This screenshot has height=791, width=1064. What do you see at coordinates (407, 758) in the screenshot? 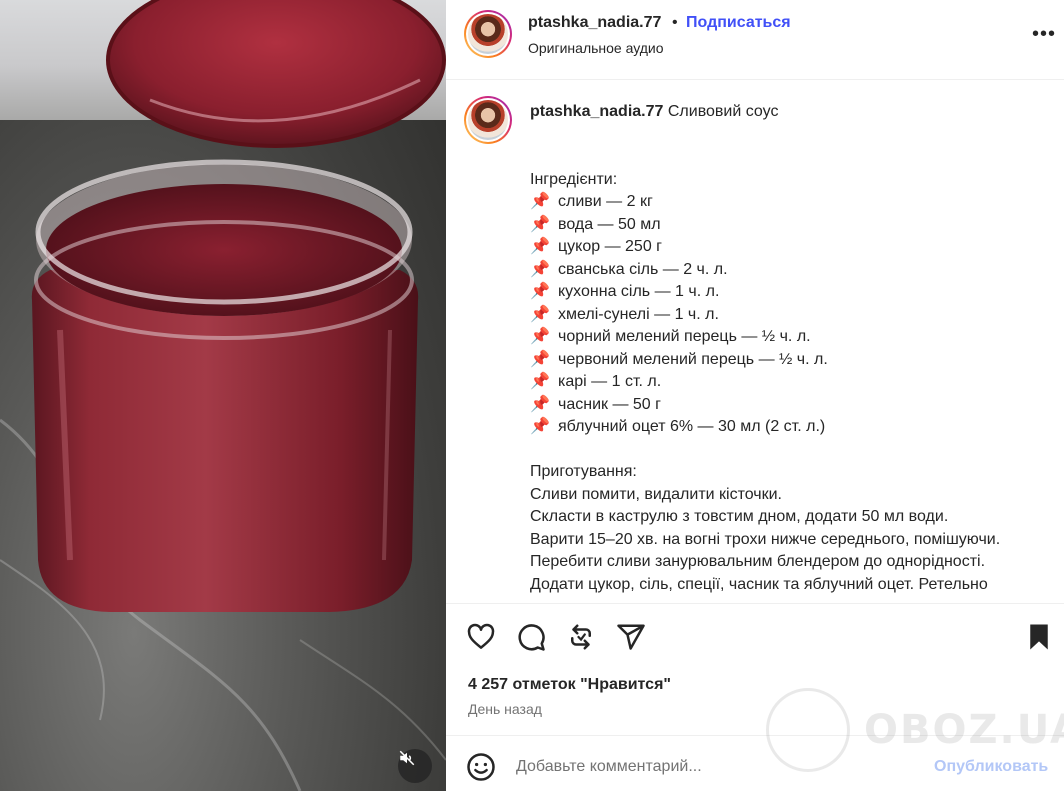
I see `speaker-muted-icon` at bounding box center [407, 758].